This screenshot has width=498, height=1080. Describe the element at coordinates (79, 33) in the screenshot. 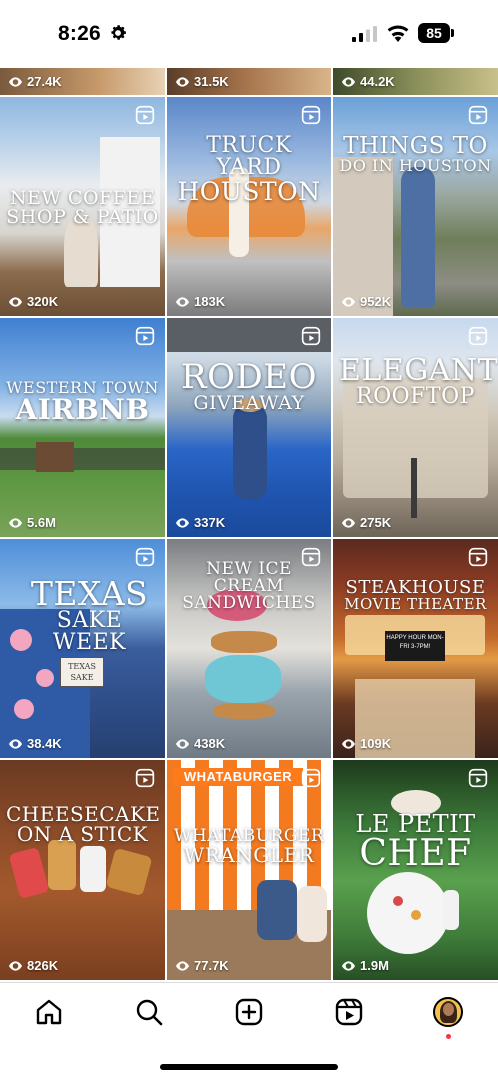

I see `clock: 8:26` at that location.